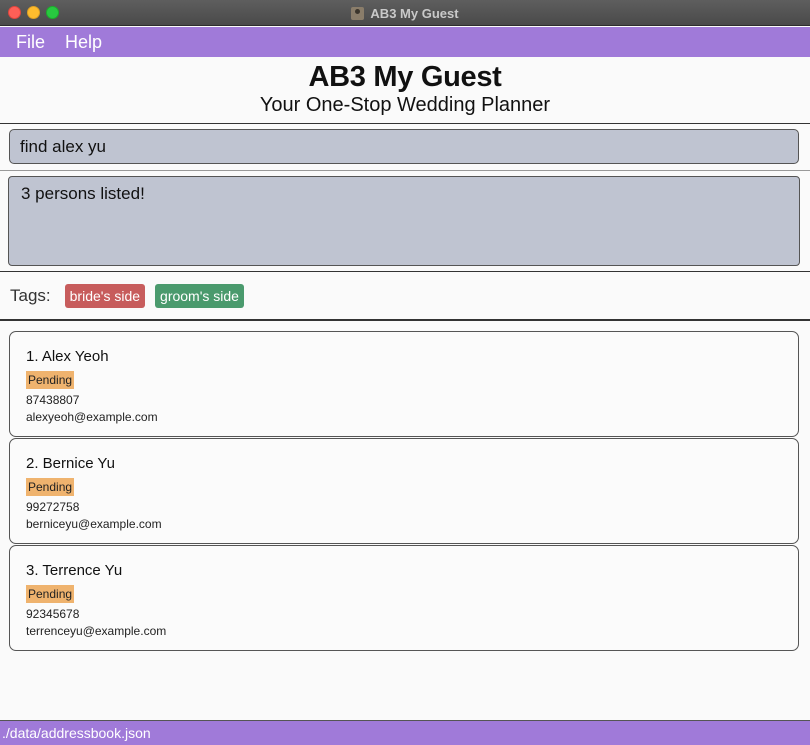 The image size is (810, 745). What do you see at coordinates (53, 507) in the screenshot?
I see `person-phone: 99272758` at bounding box center [53, 507].